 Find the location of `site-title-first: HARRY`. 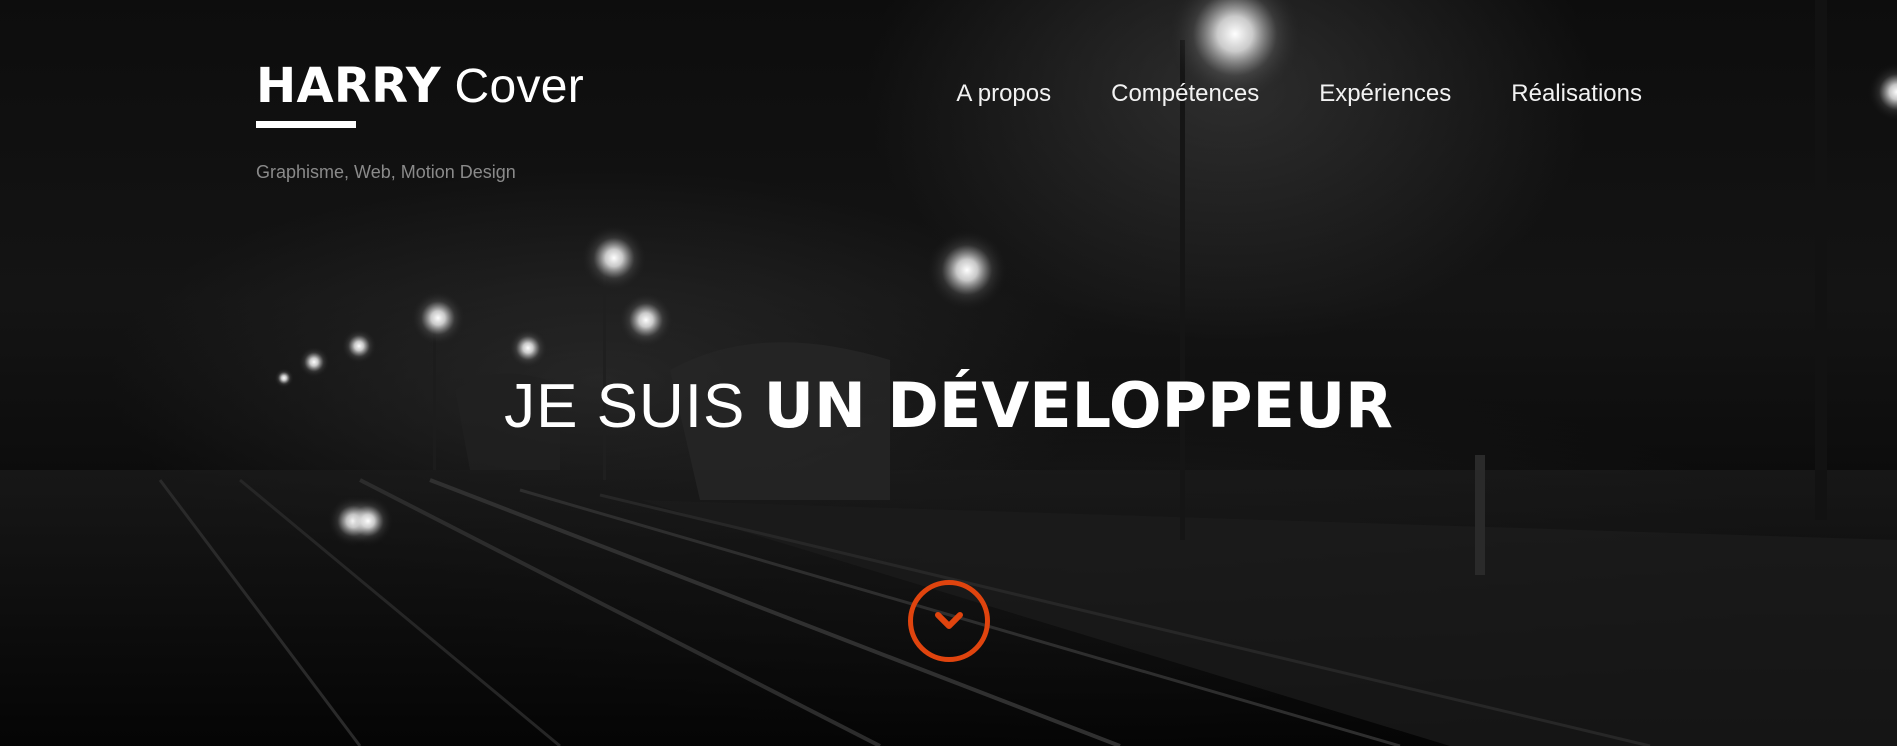

site-title-first: HARRY is located at coordinates (348, 86).